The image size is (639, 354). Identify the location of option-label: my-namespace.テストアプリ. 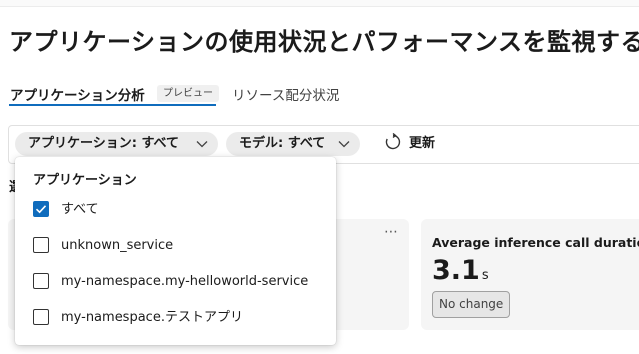
(152, 317).